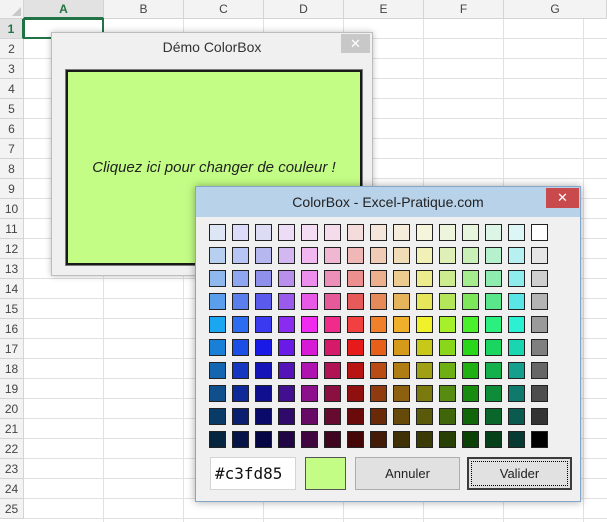 This screenshot has height=522, width=607. Describe the element at coordinates (12, 309) in the screenshot. I see `row-header-15: 15` at that location.